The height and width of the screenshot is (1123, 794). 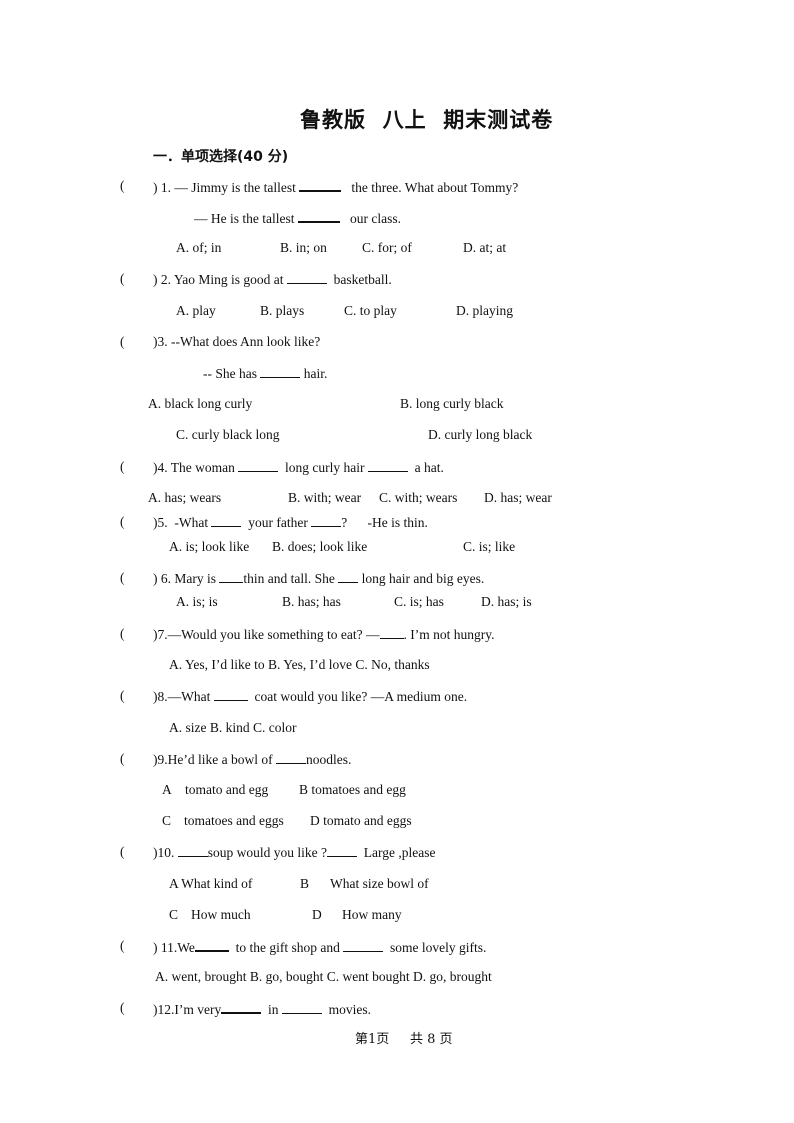 What do you see at coordinates (165, 187) in the screenshot?
I see `question-number: 1.` at bounding box center [165, 187].